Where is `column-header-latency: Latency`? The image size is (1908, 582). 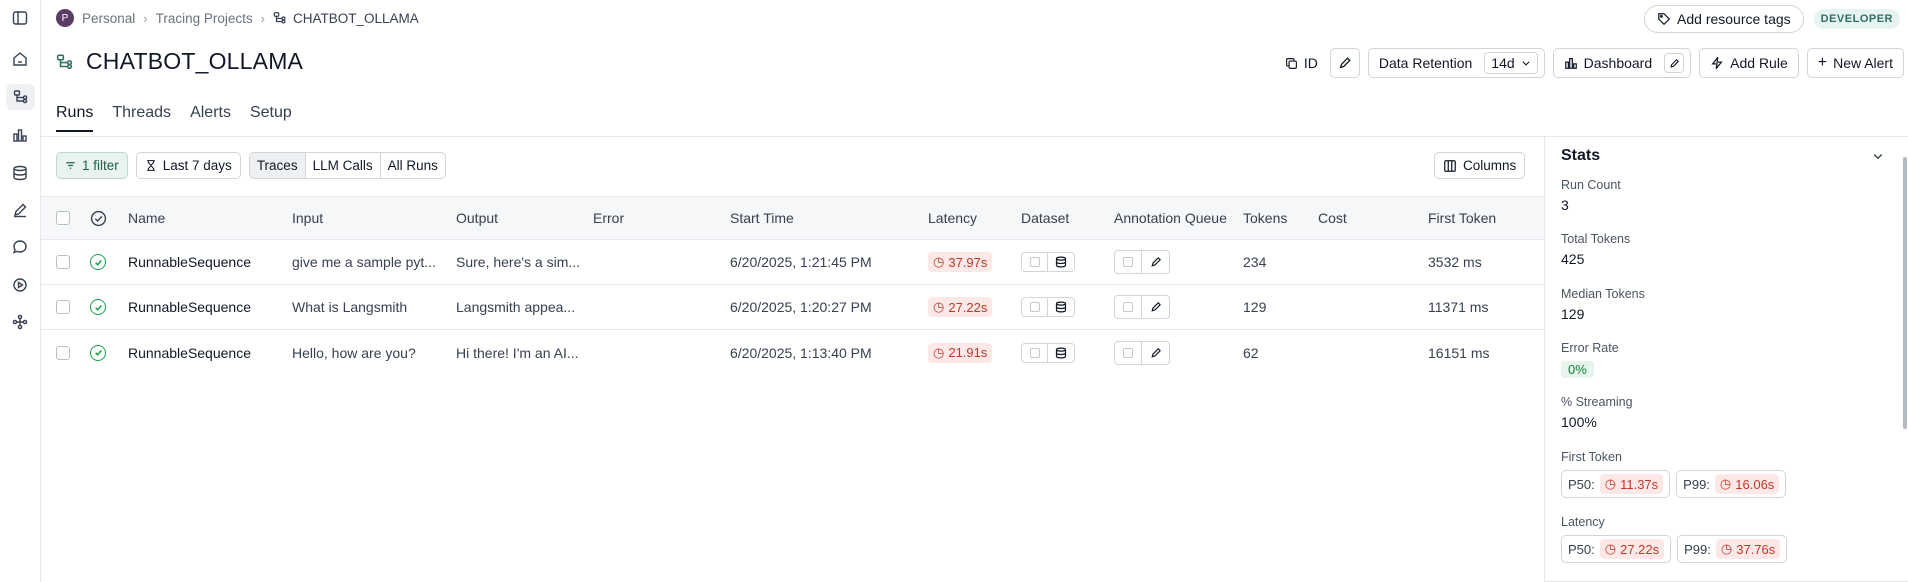
column-header-latency: Latency is located at coordinates (952, 218).